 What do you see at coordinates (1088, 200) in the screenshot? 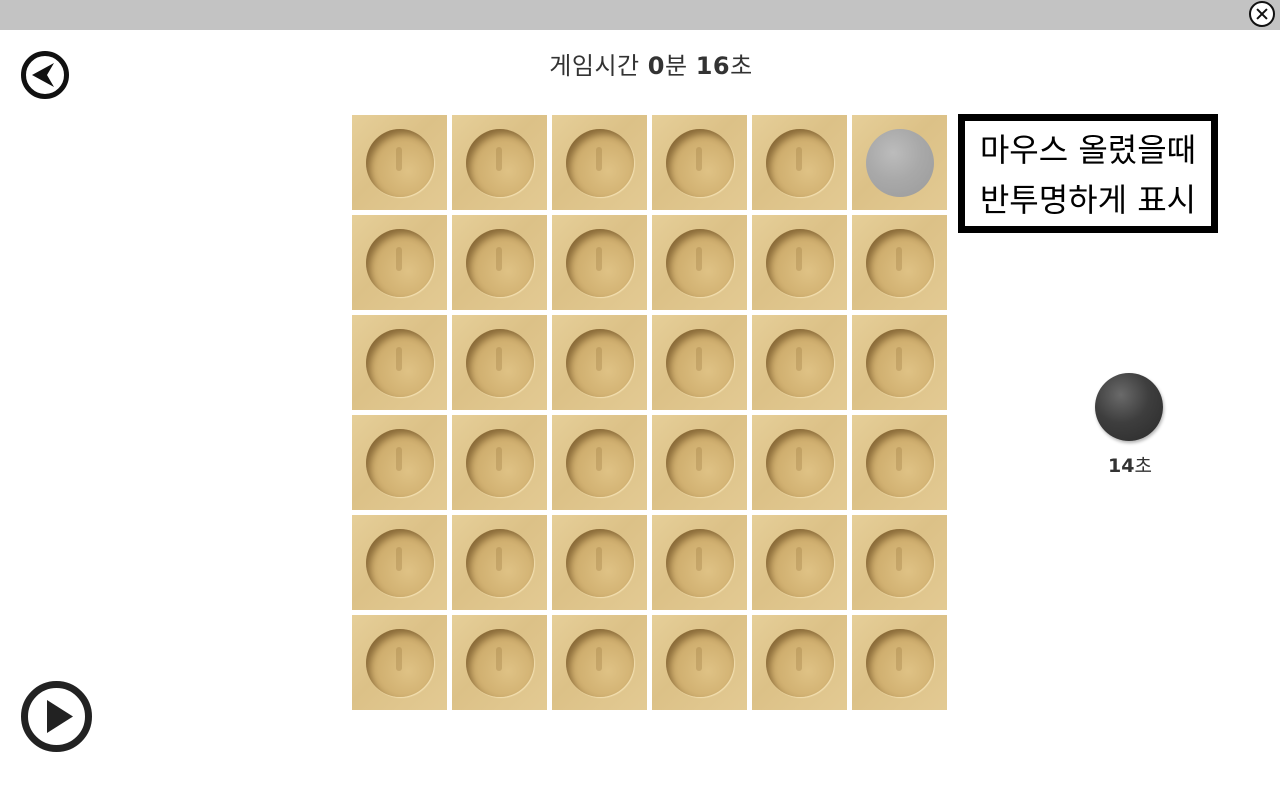
I see `hint-line-2: 반투명하게 표시` at bounding box center [1088, 200].